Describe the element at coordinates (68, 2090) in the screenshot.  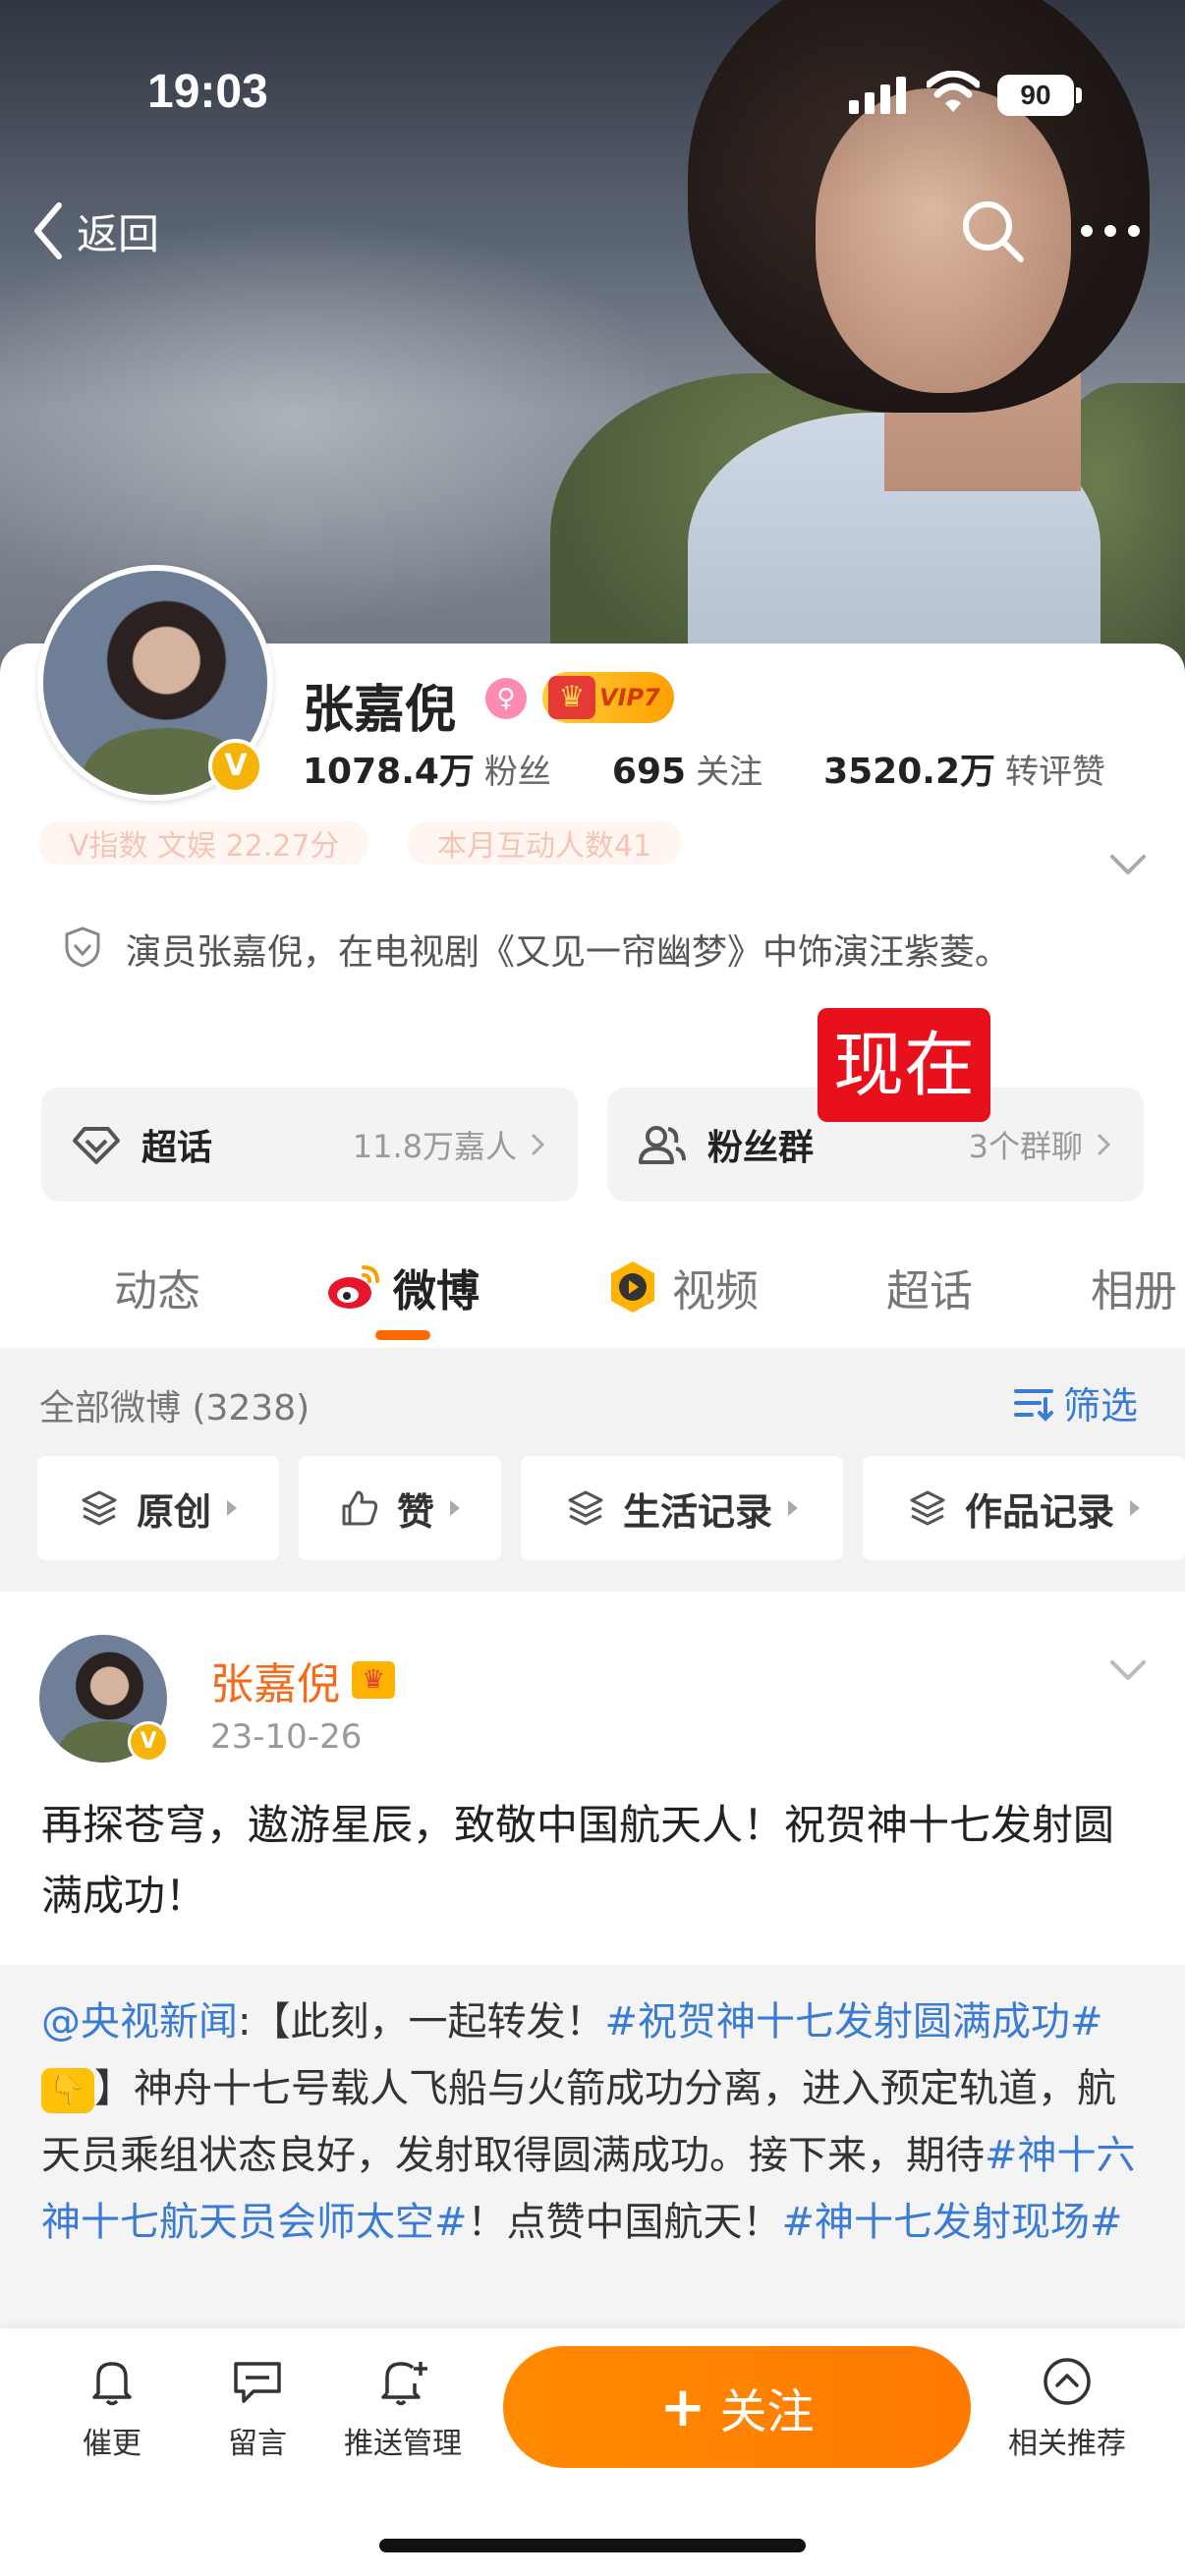
I see `thumbs-down-emoji-icon: 👇` at that location.